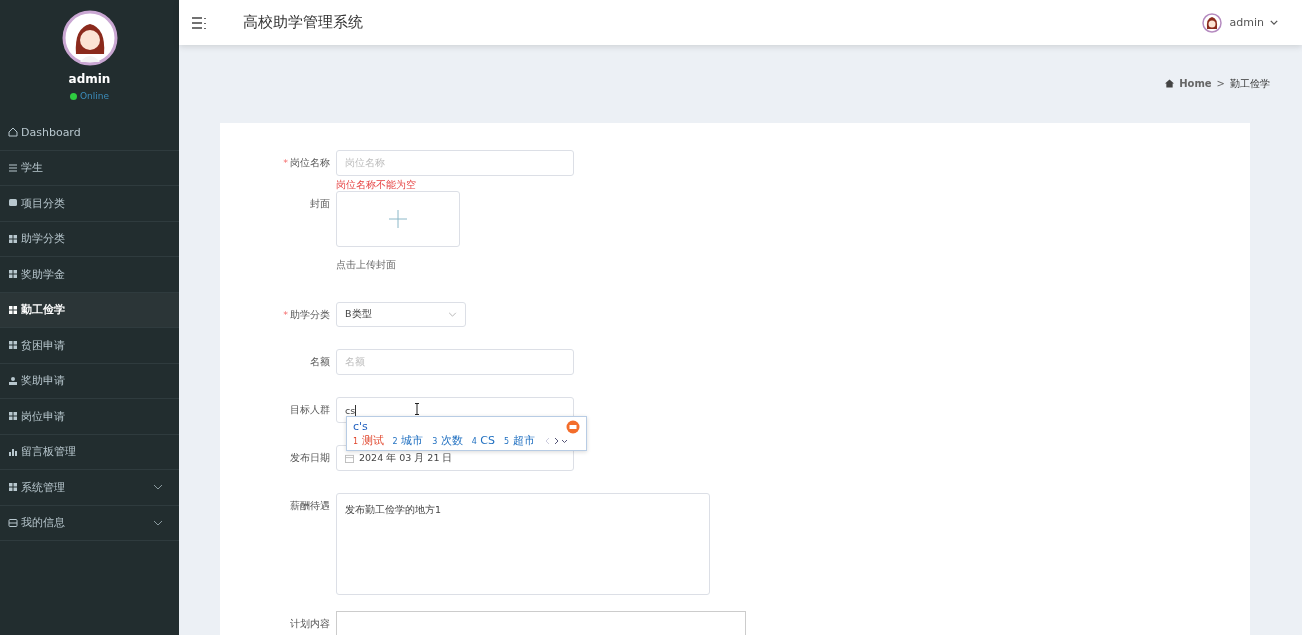 Image resolution: width=1302 pixels, height=635 pixels. What do you see at coordinates (447, 440) in the screenshot?
I see `ime-candidate: 3 次数` at bounding box center [447, 440].